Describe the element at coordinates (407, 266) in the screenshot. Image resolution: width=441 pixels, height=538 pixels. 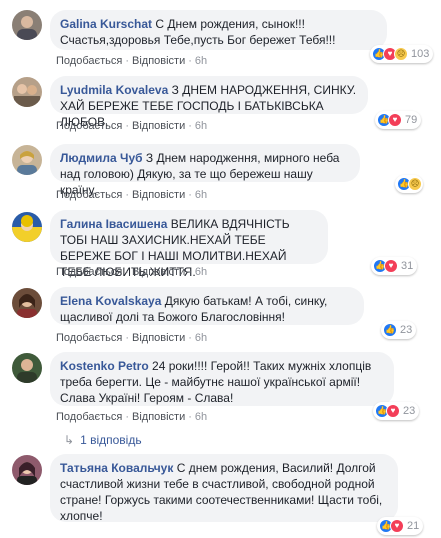
I see `reaction-count: 31` at that location.